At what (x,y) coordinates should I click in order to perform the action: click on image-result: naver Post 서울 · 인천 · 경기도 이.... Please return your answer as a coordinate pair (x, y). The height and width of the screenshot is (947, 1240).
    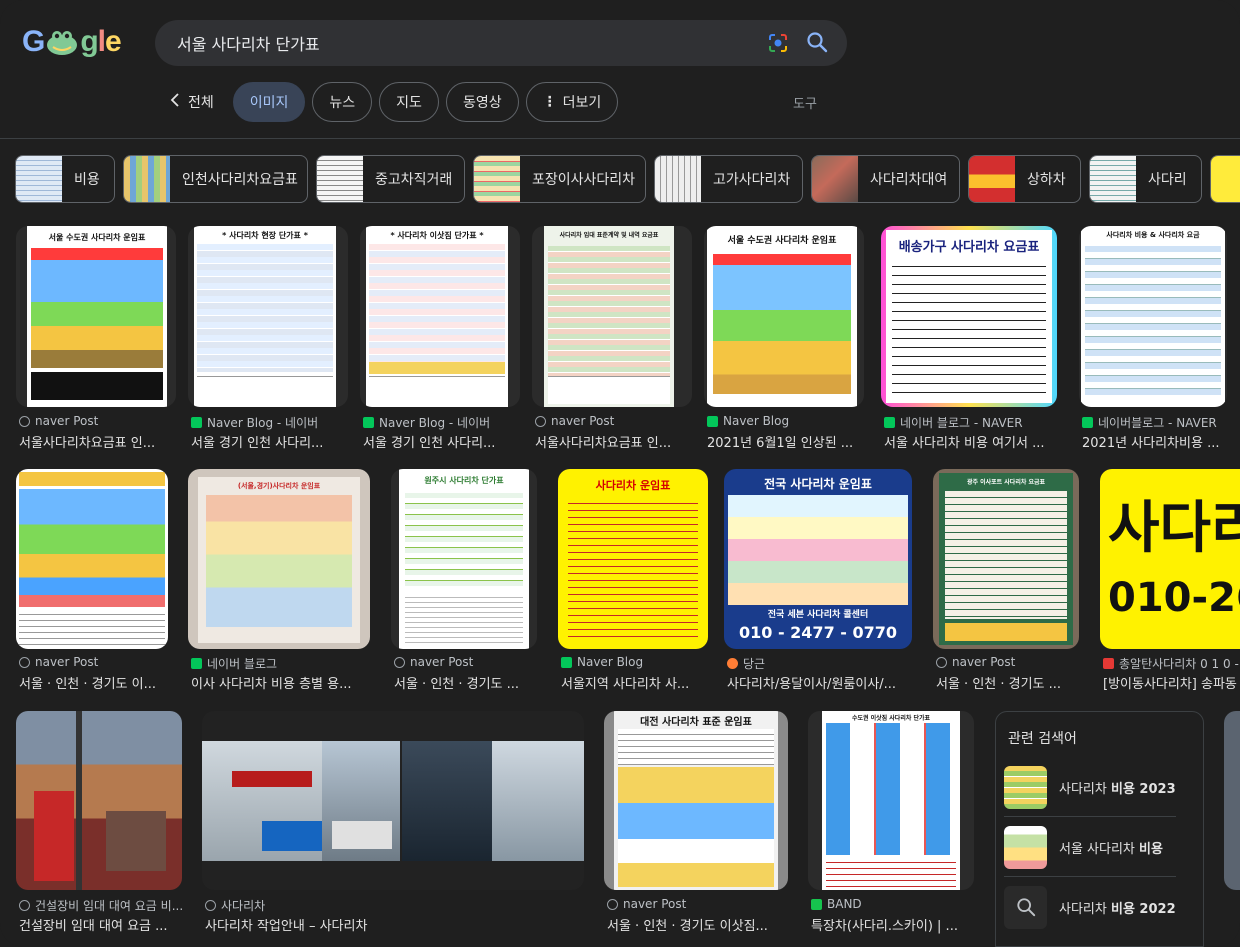
    Looking at the image, I should click on (92, 581).